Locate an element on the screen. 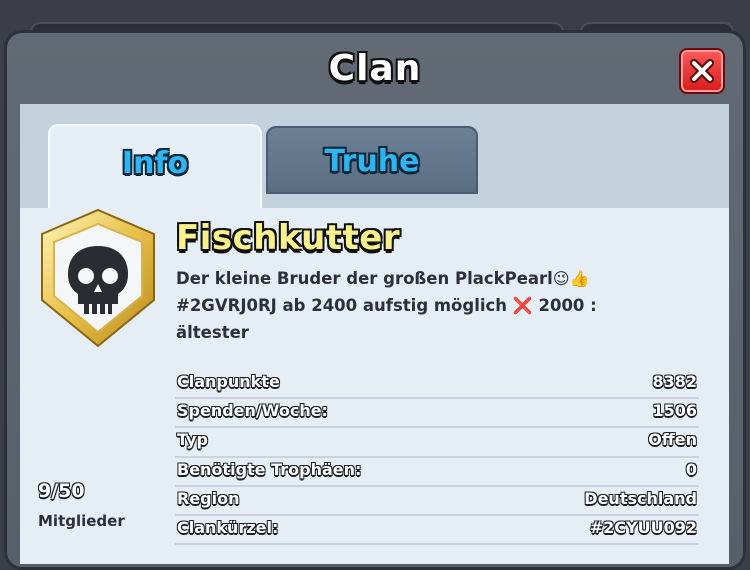 This screenshot has height=570, width=750. stat-value-spenden: 1506 is located at coordinates (674, 411).